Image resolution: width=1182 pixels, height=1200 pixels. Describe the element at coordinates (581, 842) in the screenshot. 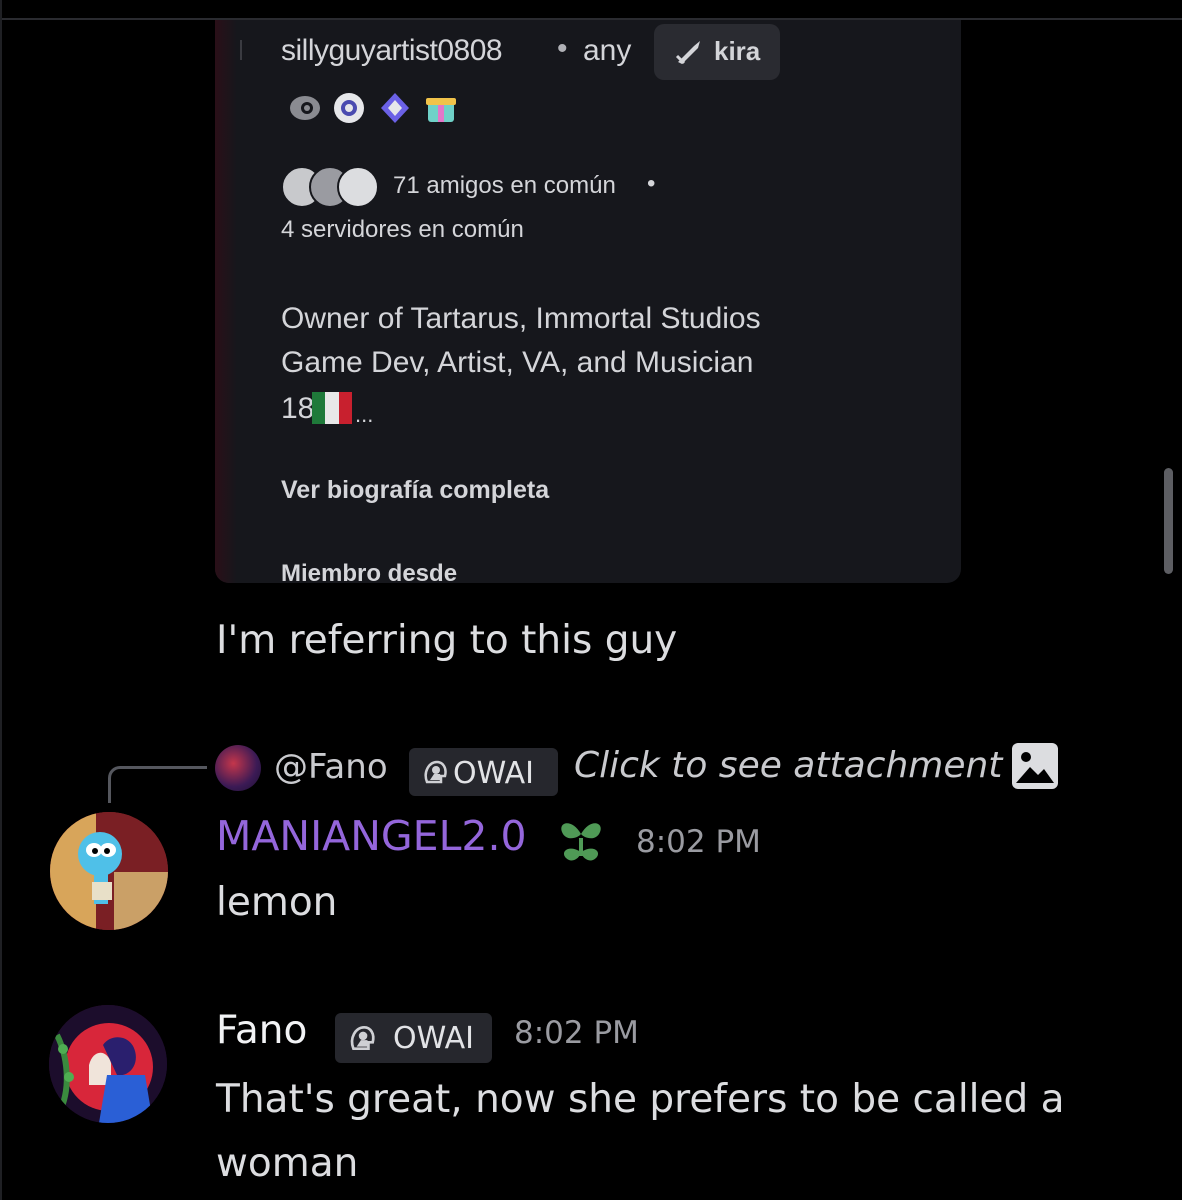

I see `plant-role-icon` at that location.